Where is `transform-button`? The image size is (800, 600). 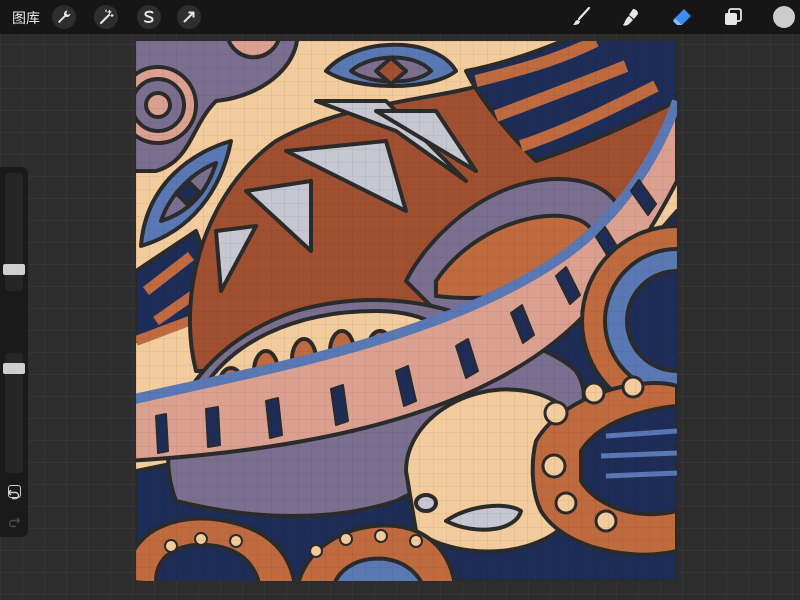
transform-button is located at coordinates (189, 17).